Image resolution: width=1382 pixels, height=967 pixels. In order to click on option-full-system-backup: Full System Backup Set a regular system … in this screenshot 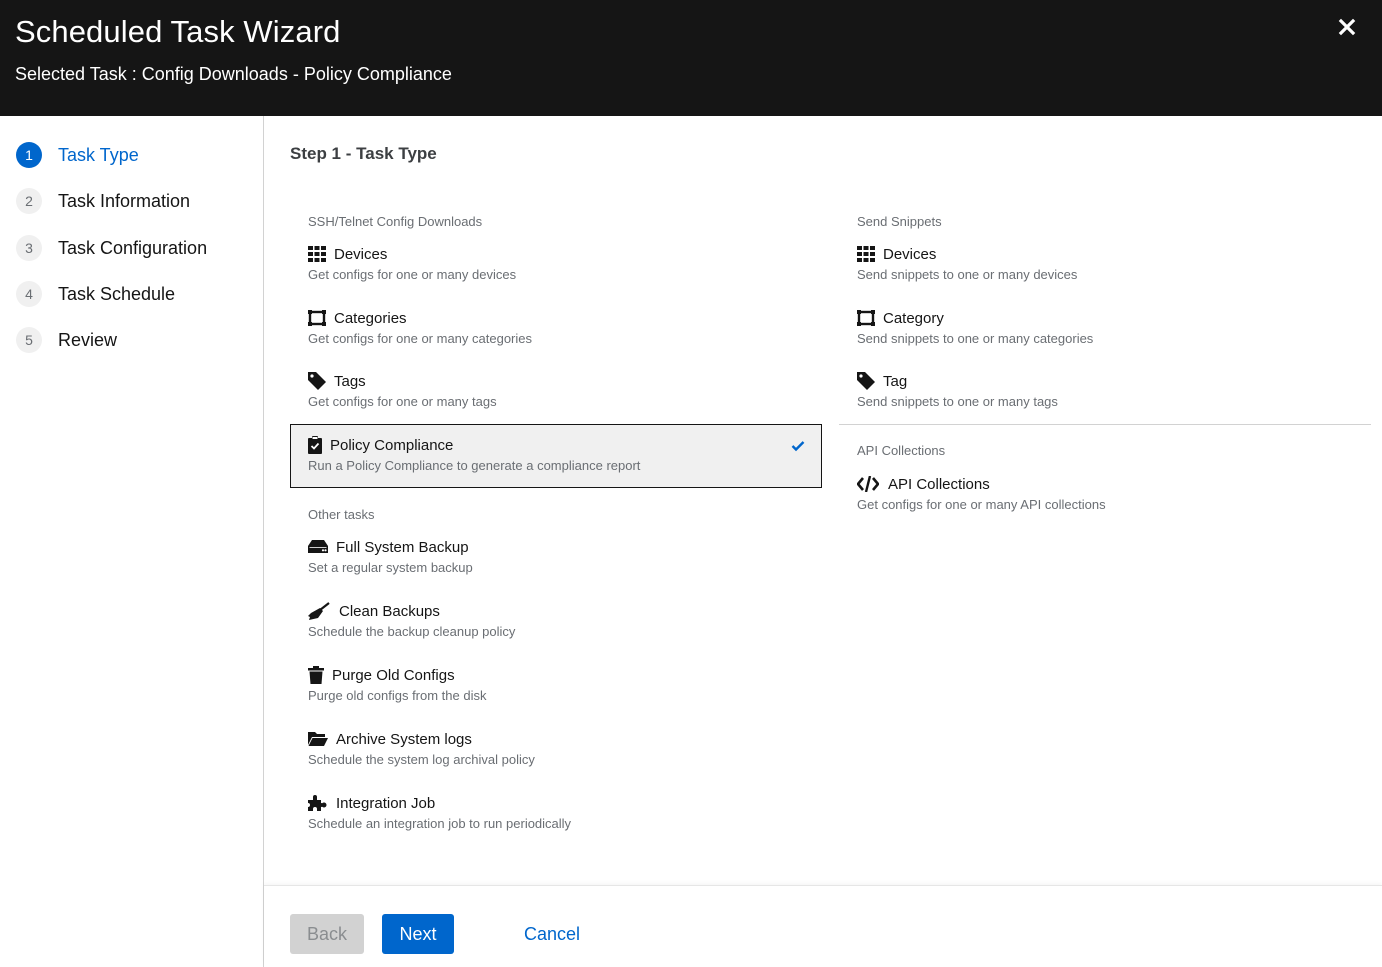, I will do `click(390, 555)`.